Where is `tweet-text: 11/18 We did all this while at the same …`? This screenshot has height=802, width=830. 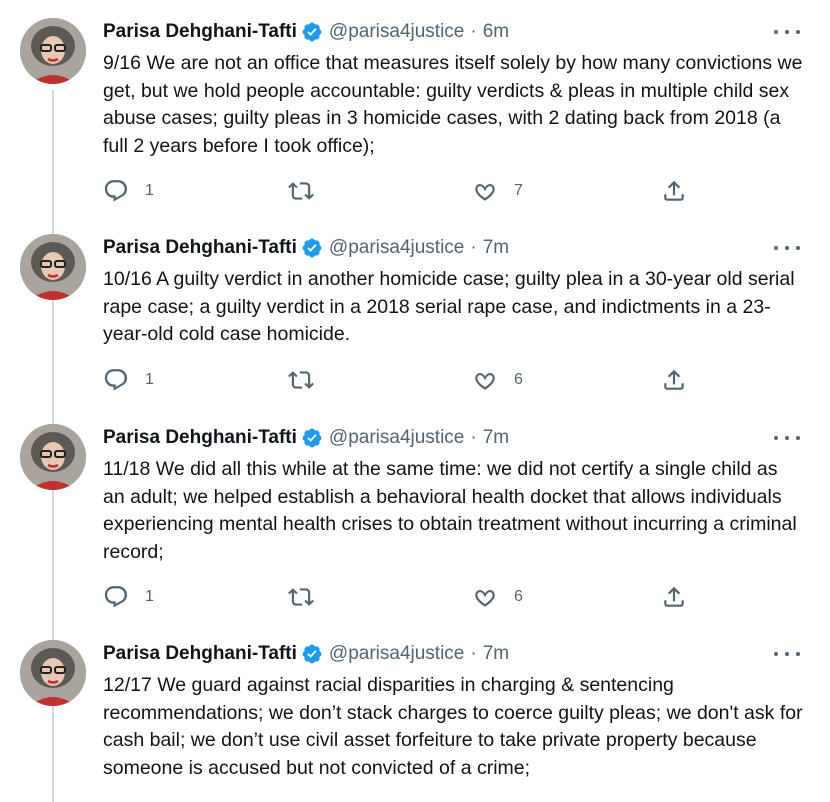
tweet-text: 11/18 We did all this while at the same … is located at coordinates (450, 511).